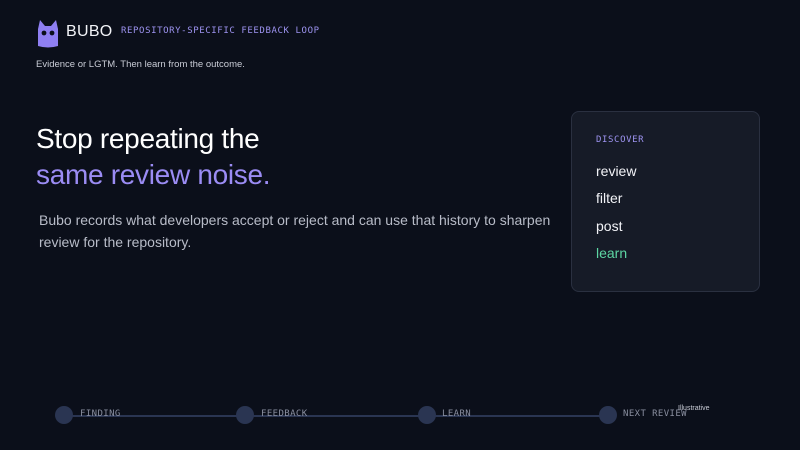 This screenshot has width=800, height=450. What do you see at coordinates (89, 31) in the screenshot?
I see `brand-name: BUBO` at bounding box center [89, 31].